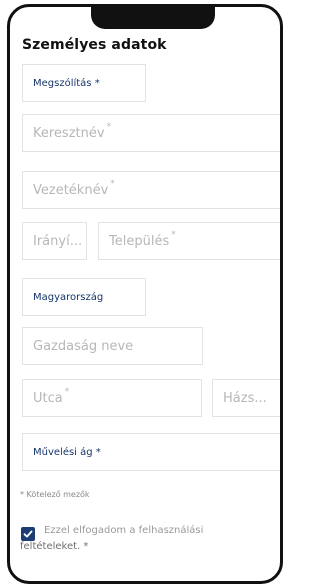 This screenshot has width=320, height=584. What do you see at coordinates (189, 241) in the screenshot?
I see `city-field: Település *` at bounding box center [189, 241].